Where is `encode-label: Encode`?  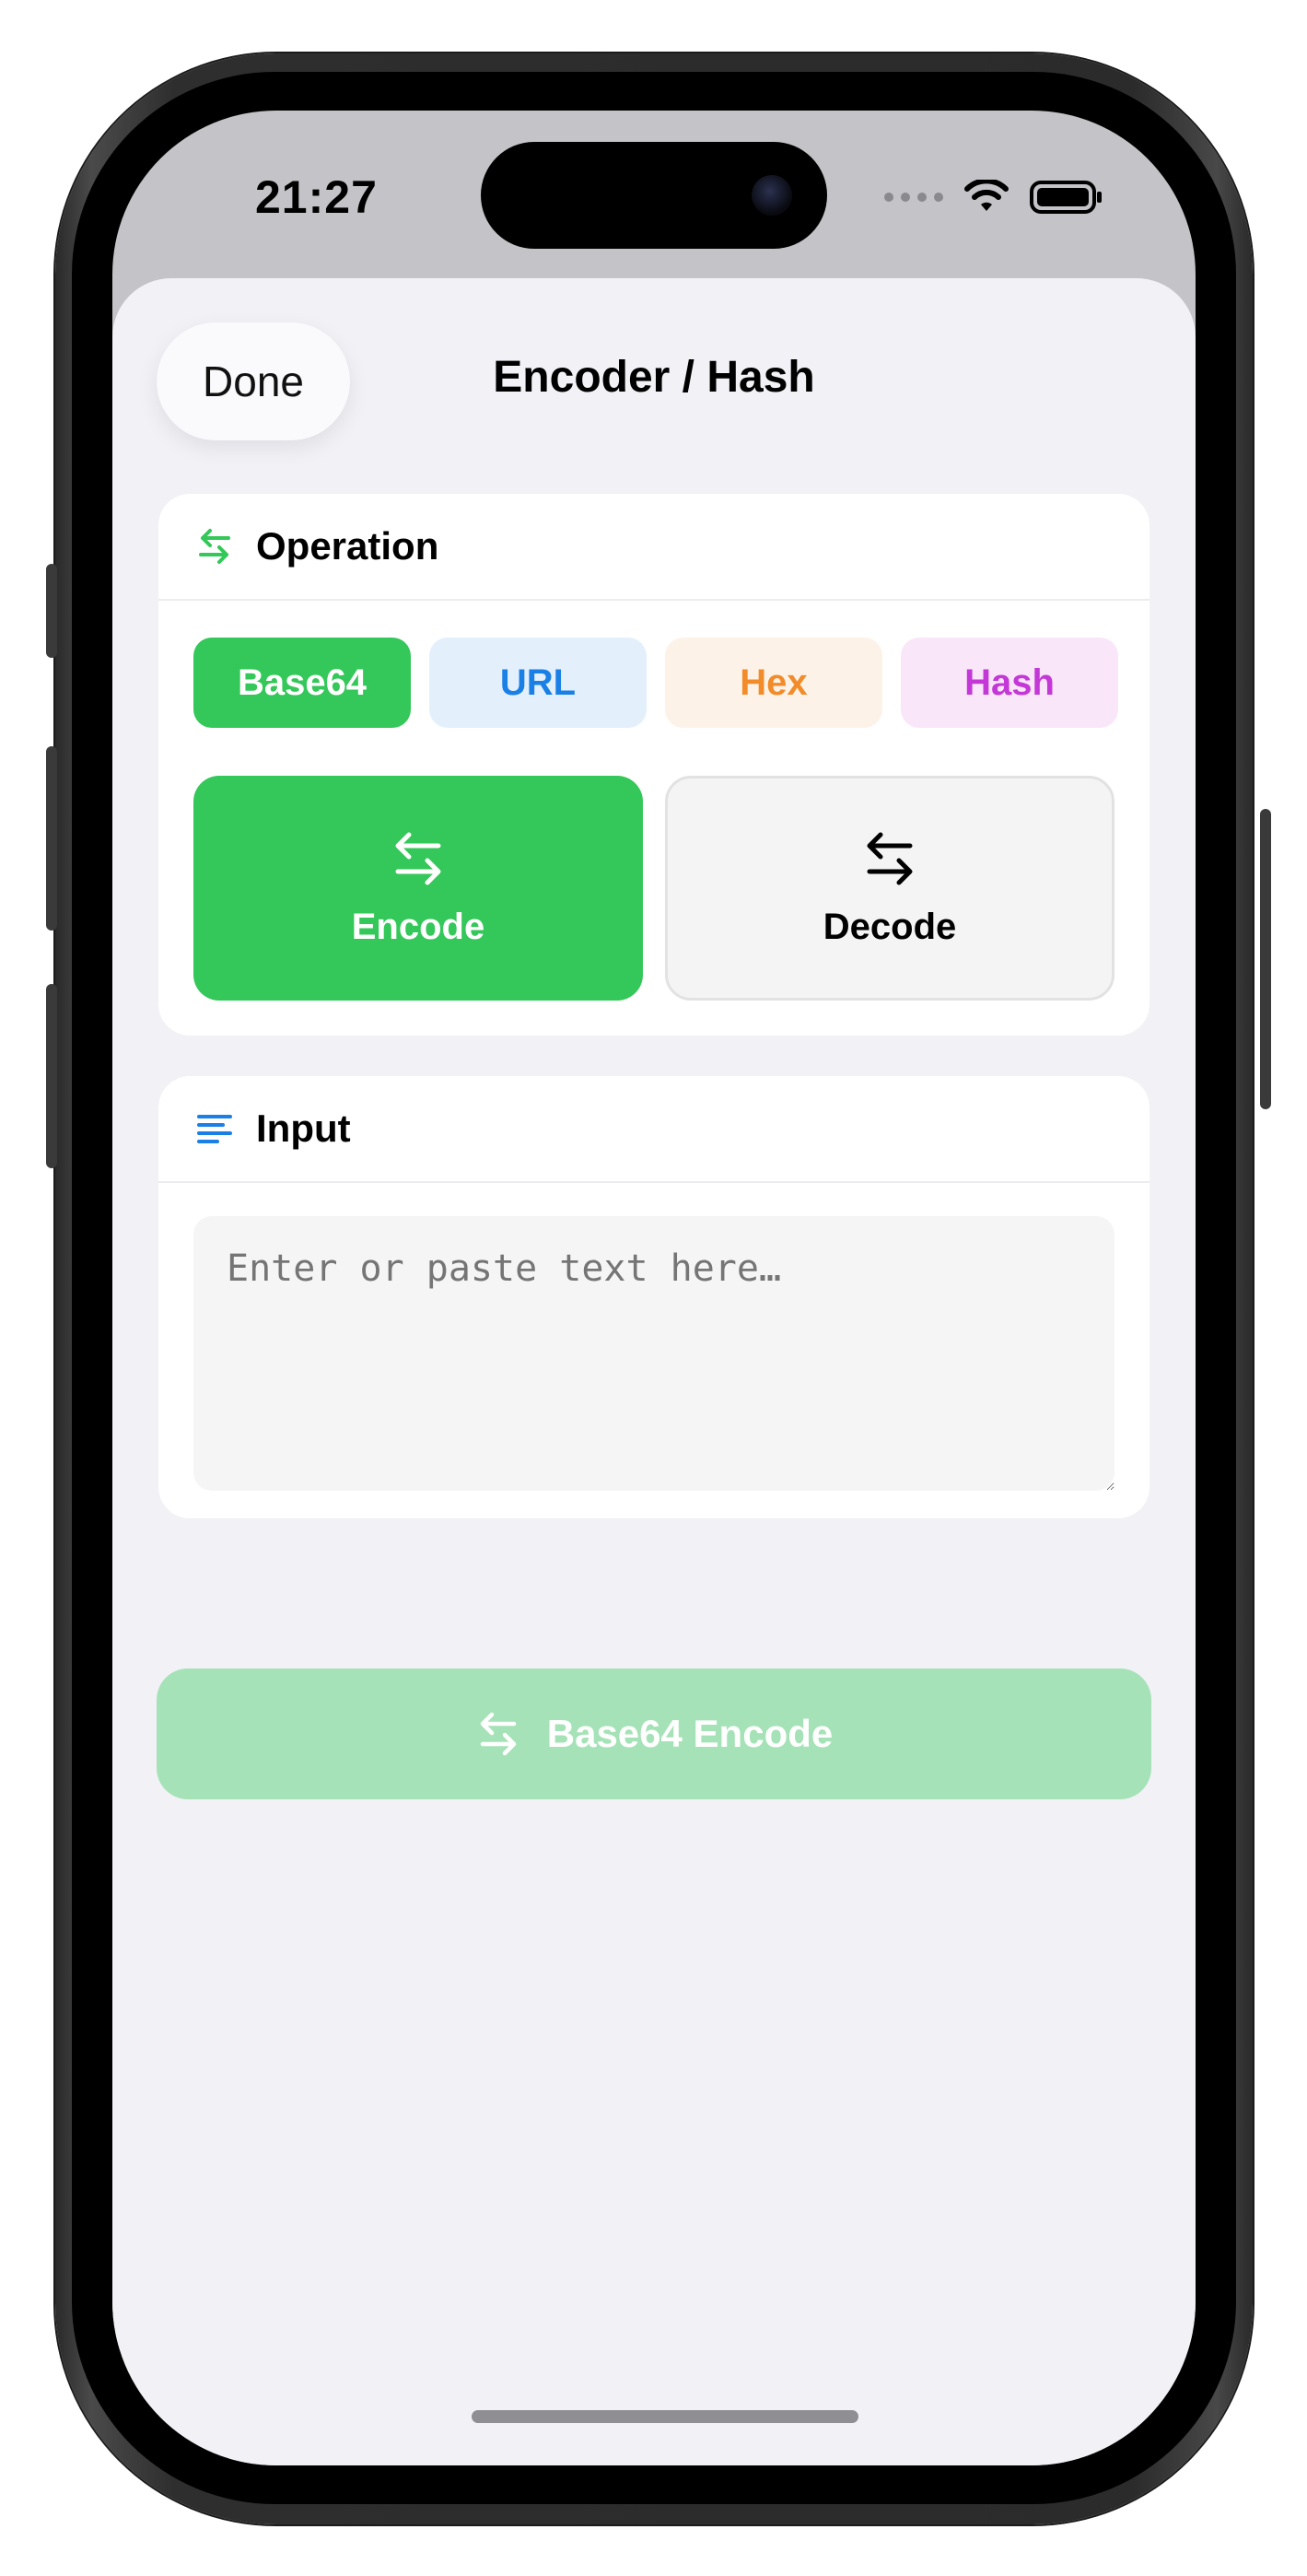
encode-label: Encode is located at coordinates (418, 926).